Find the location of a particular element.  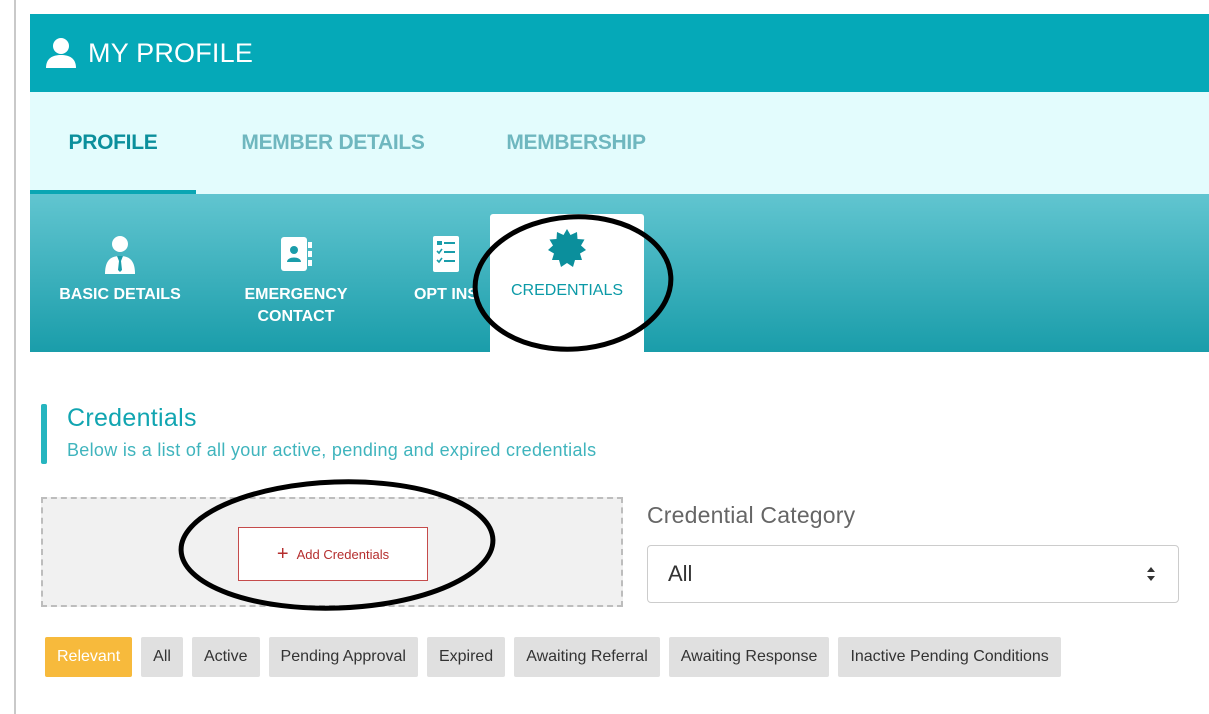

credential-category-select: All is located at coordinates (913, 574).